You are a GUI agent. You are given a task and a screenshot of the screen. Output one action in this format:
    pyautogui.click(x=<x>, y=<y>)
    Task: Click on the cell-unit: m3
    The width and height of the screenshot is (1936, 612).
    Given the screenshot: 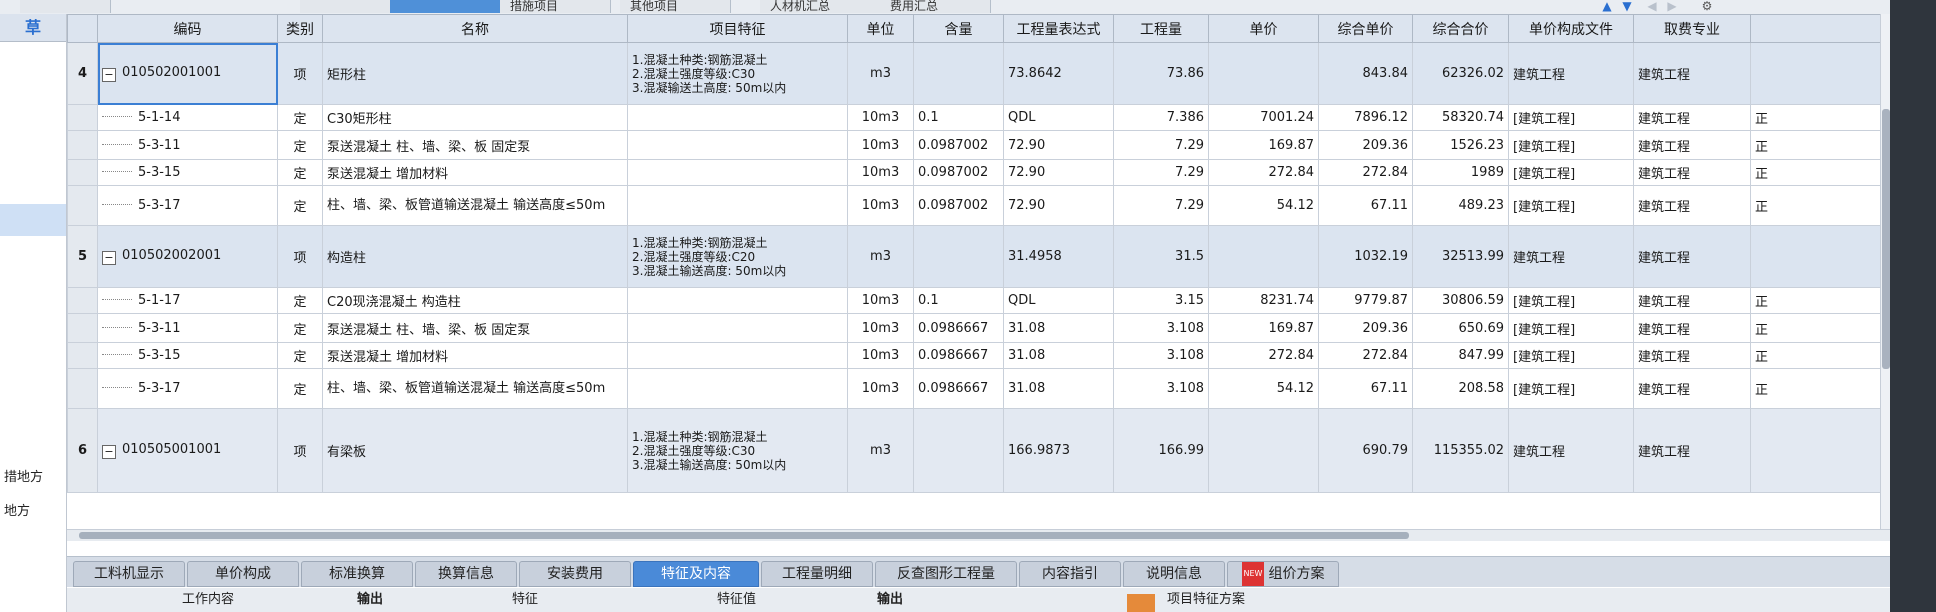 What is the action you would take?
    pyautogui.click(x=880, y=73)
    